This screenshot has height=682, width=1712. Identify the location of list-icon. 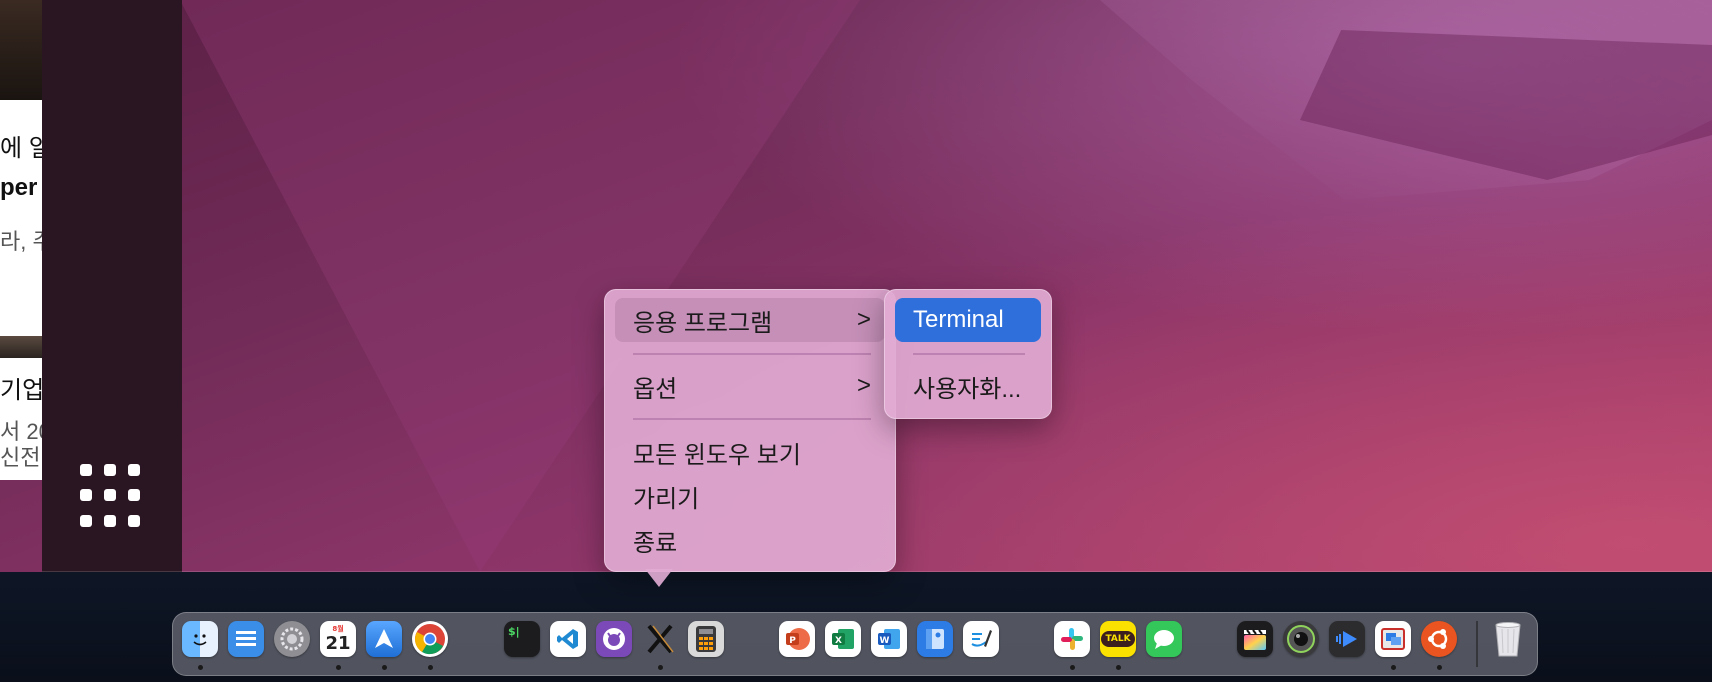
(246, 638).